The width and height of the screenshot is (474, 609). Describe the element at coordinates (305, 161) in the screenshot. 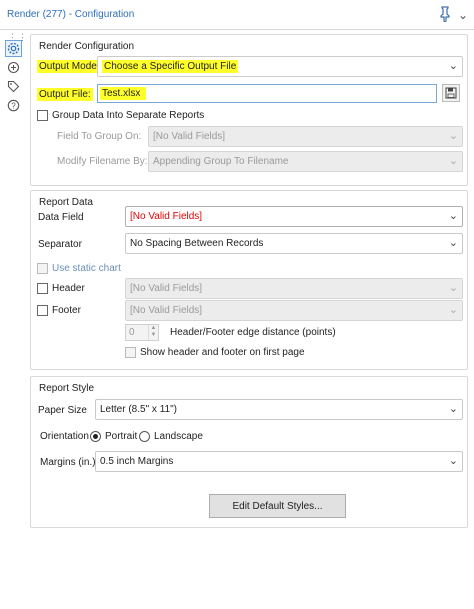

I see `modify-filename-select: Appending Group To Filename ⌄` at that location.